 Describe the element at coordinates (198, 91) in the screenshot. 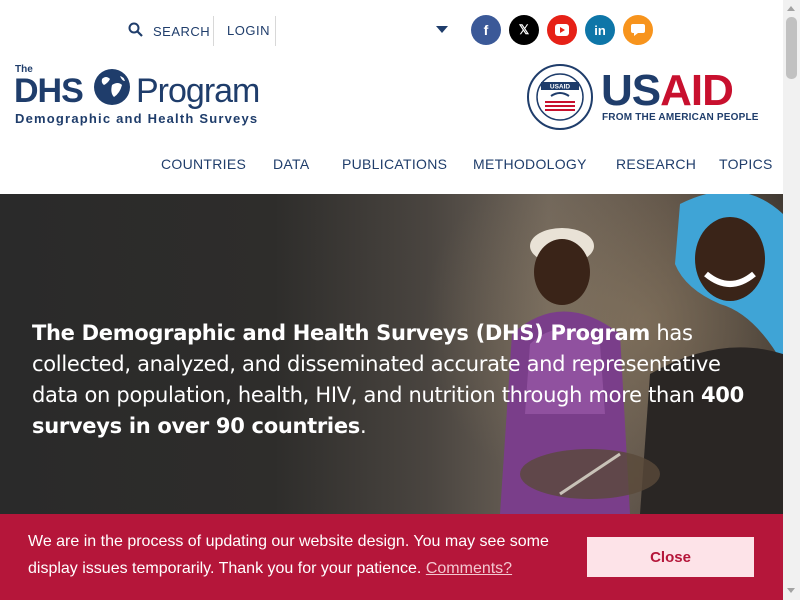

I see `logo-program: Program` at that location.